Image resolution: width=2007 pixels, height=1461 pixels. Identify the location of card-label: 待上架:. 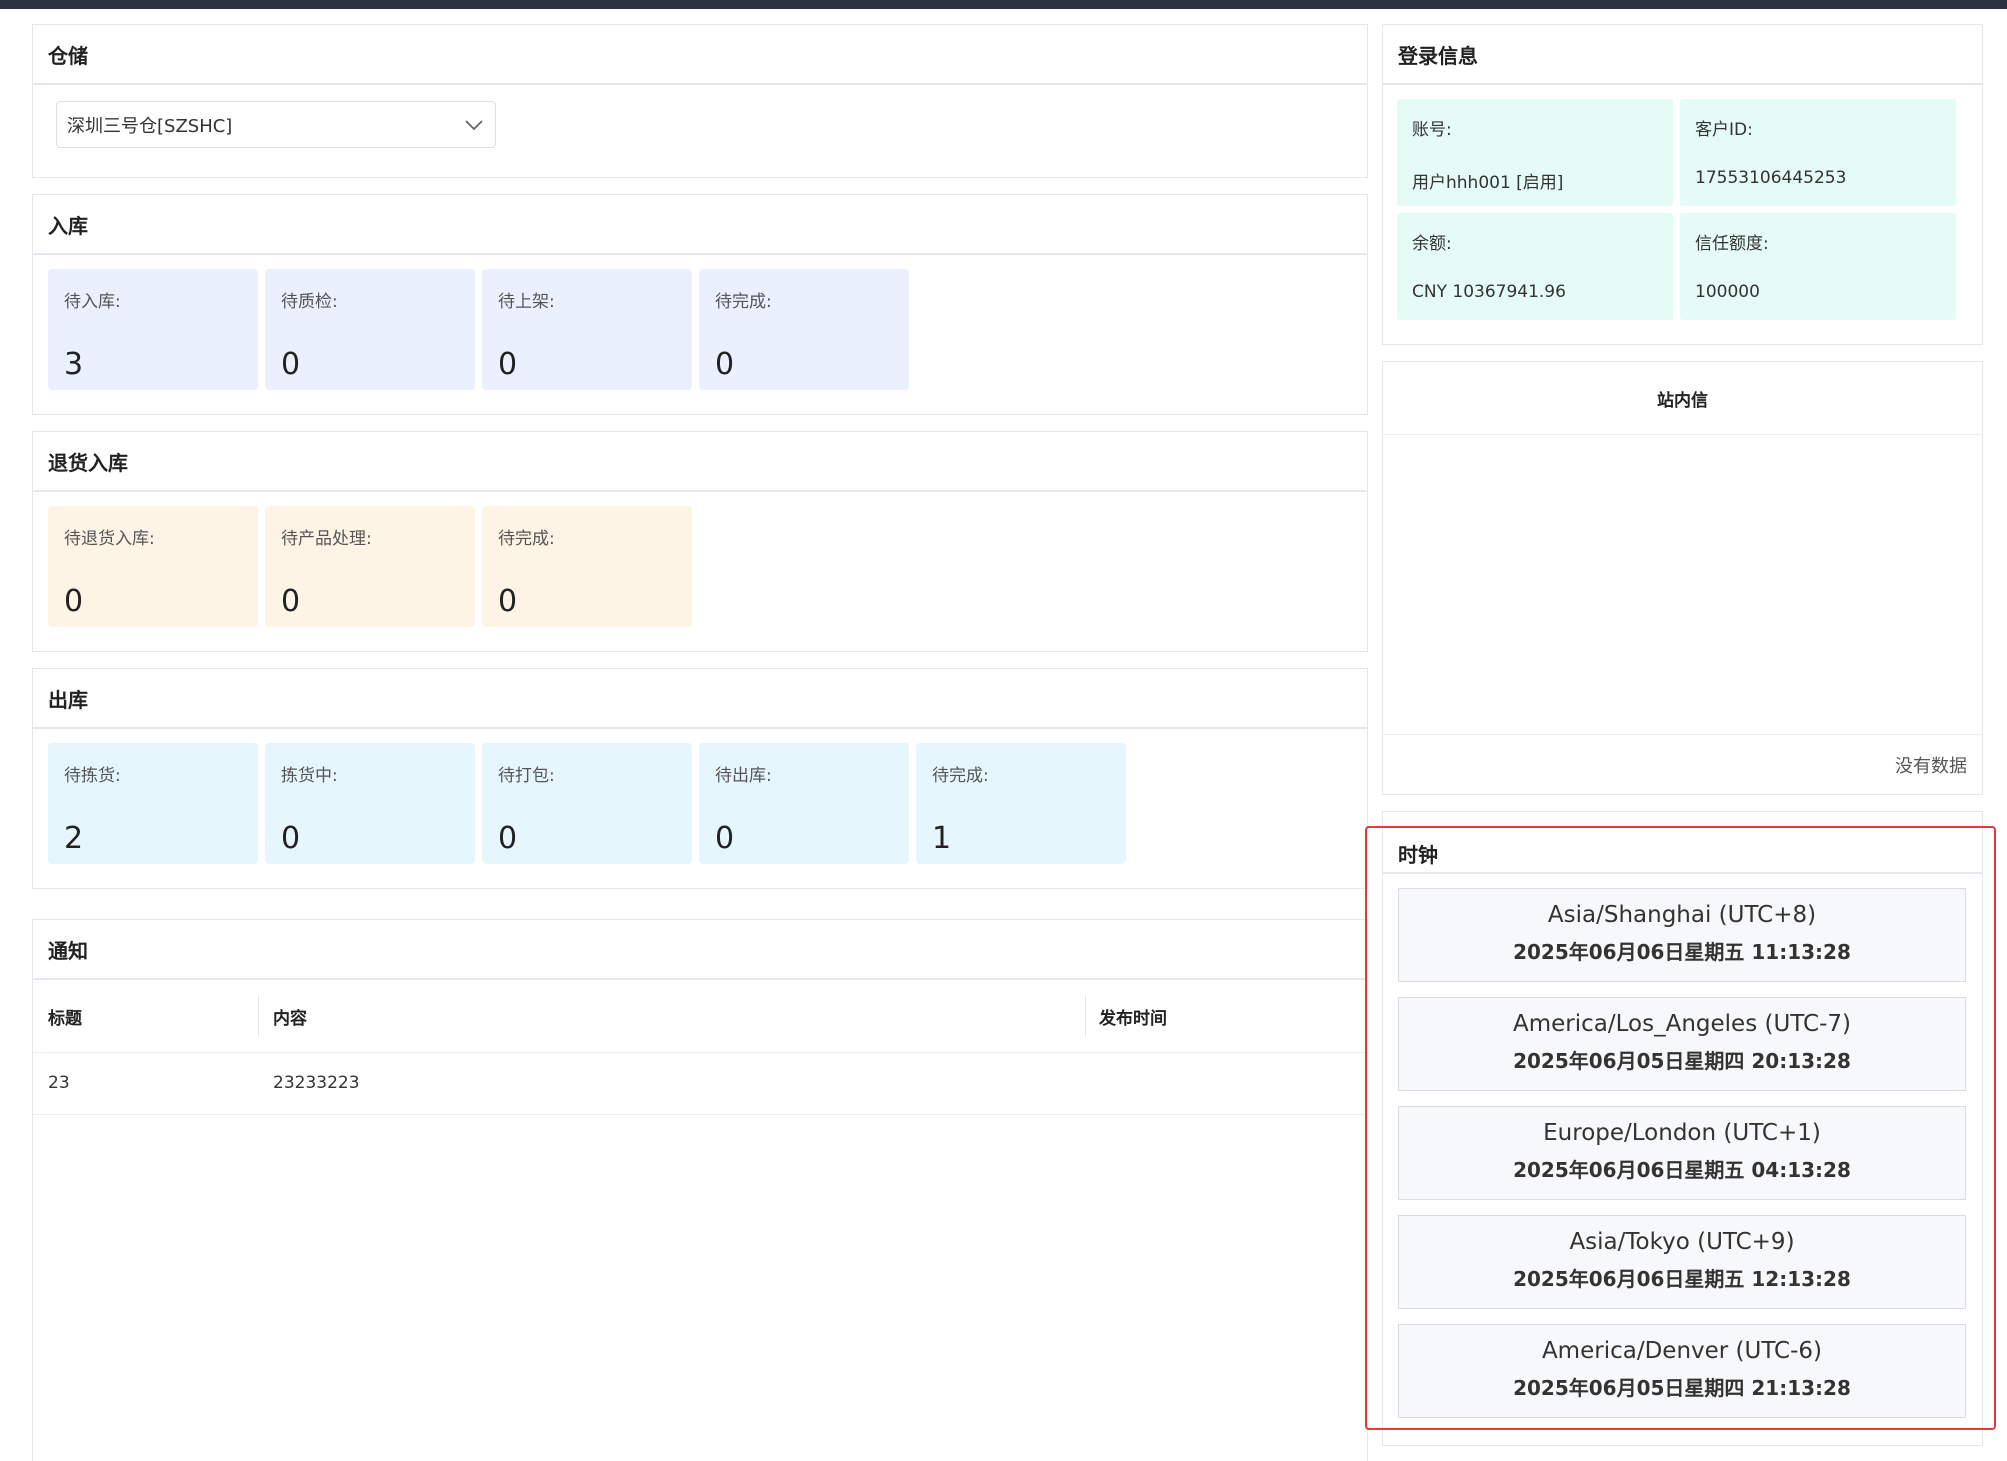
(526, 302).